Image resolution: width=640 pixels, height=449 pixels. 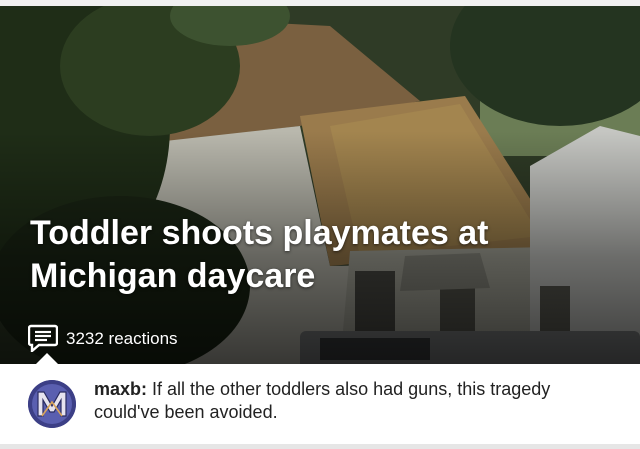 What do you see at coordinates (47, 358) in the screenshot?
I see `comment-pointer` at bounding box center [47, 358].